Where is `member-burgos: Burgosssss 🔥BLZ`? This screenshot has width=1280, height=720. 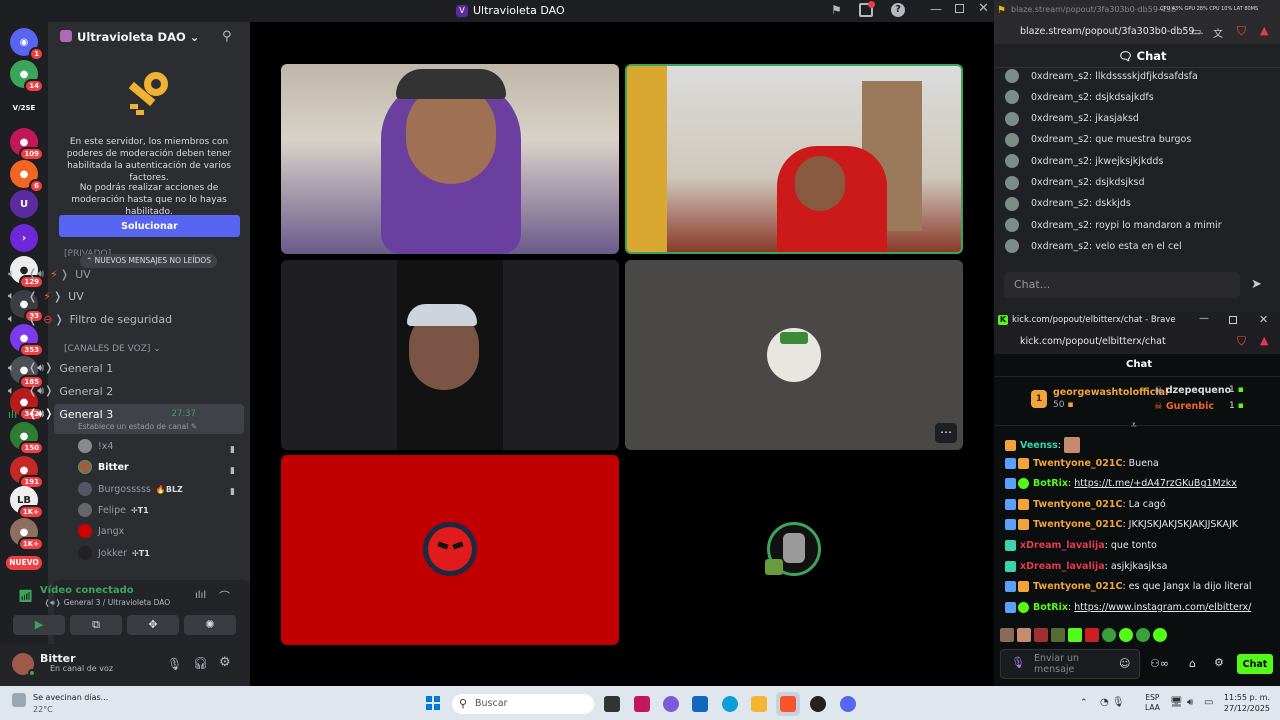
member-burgos: Burgosssss 🔥BLZ is located at coordinates (130, 489).